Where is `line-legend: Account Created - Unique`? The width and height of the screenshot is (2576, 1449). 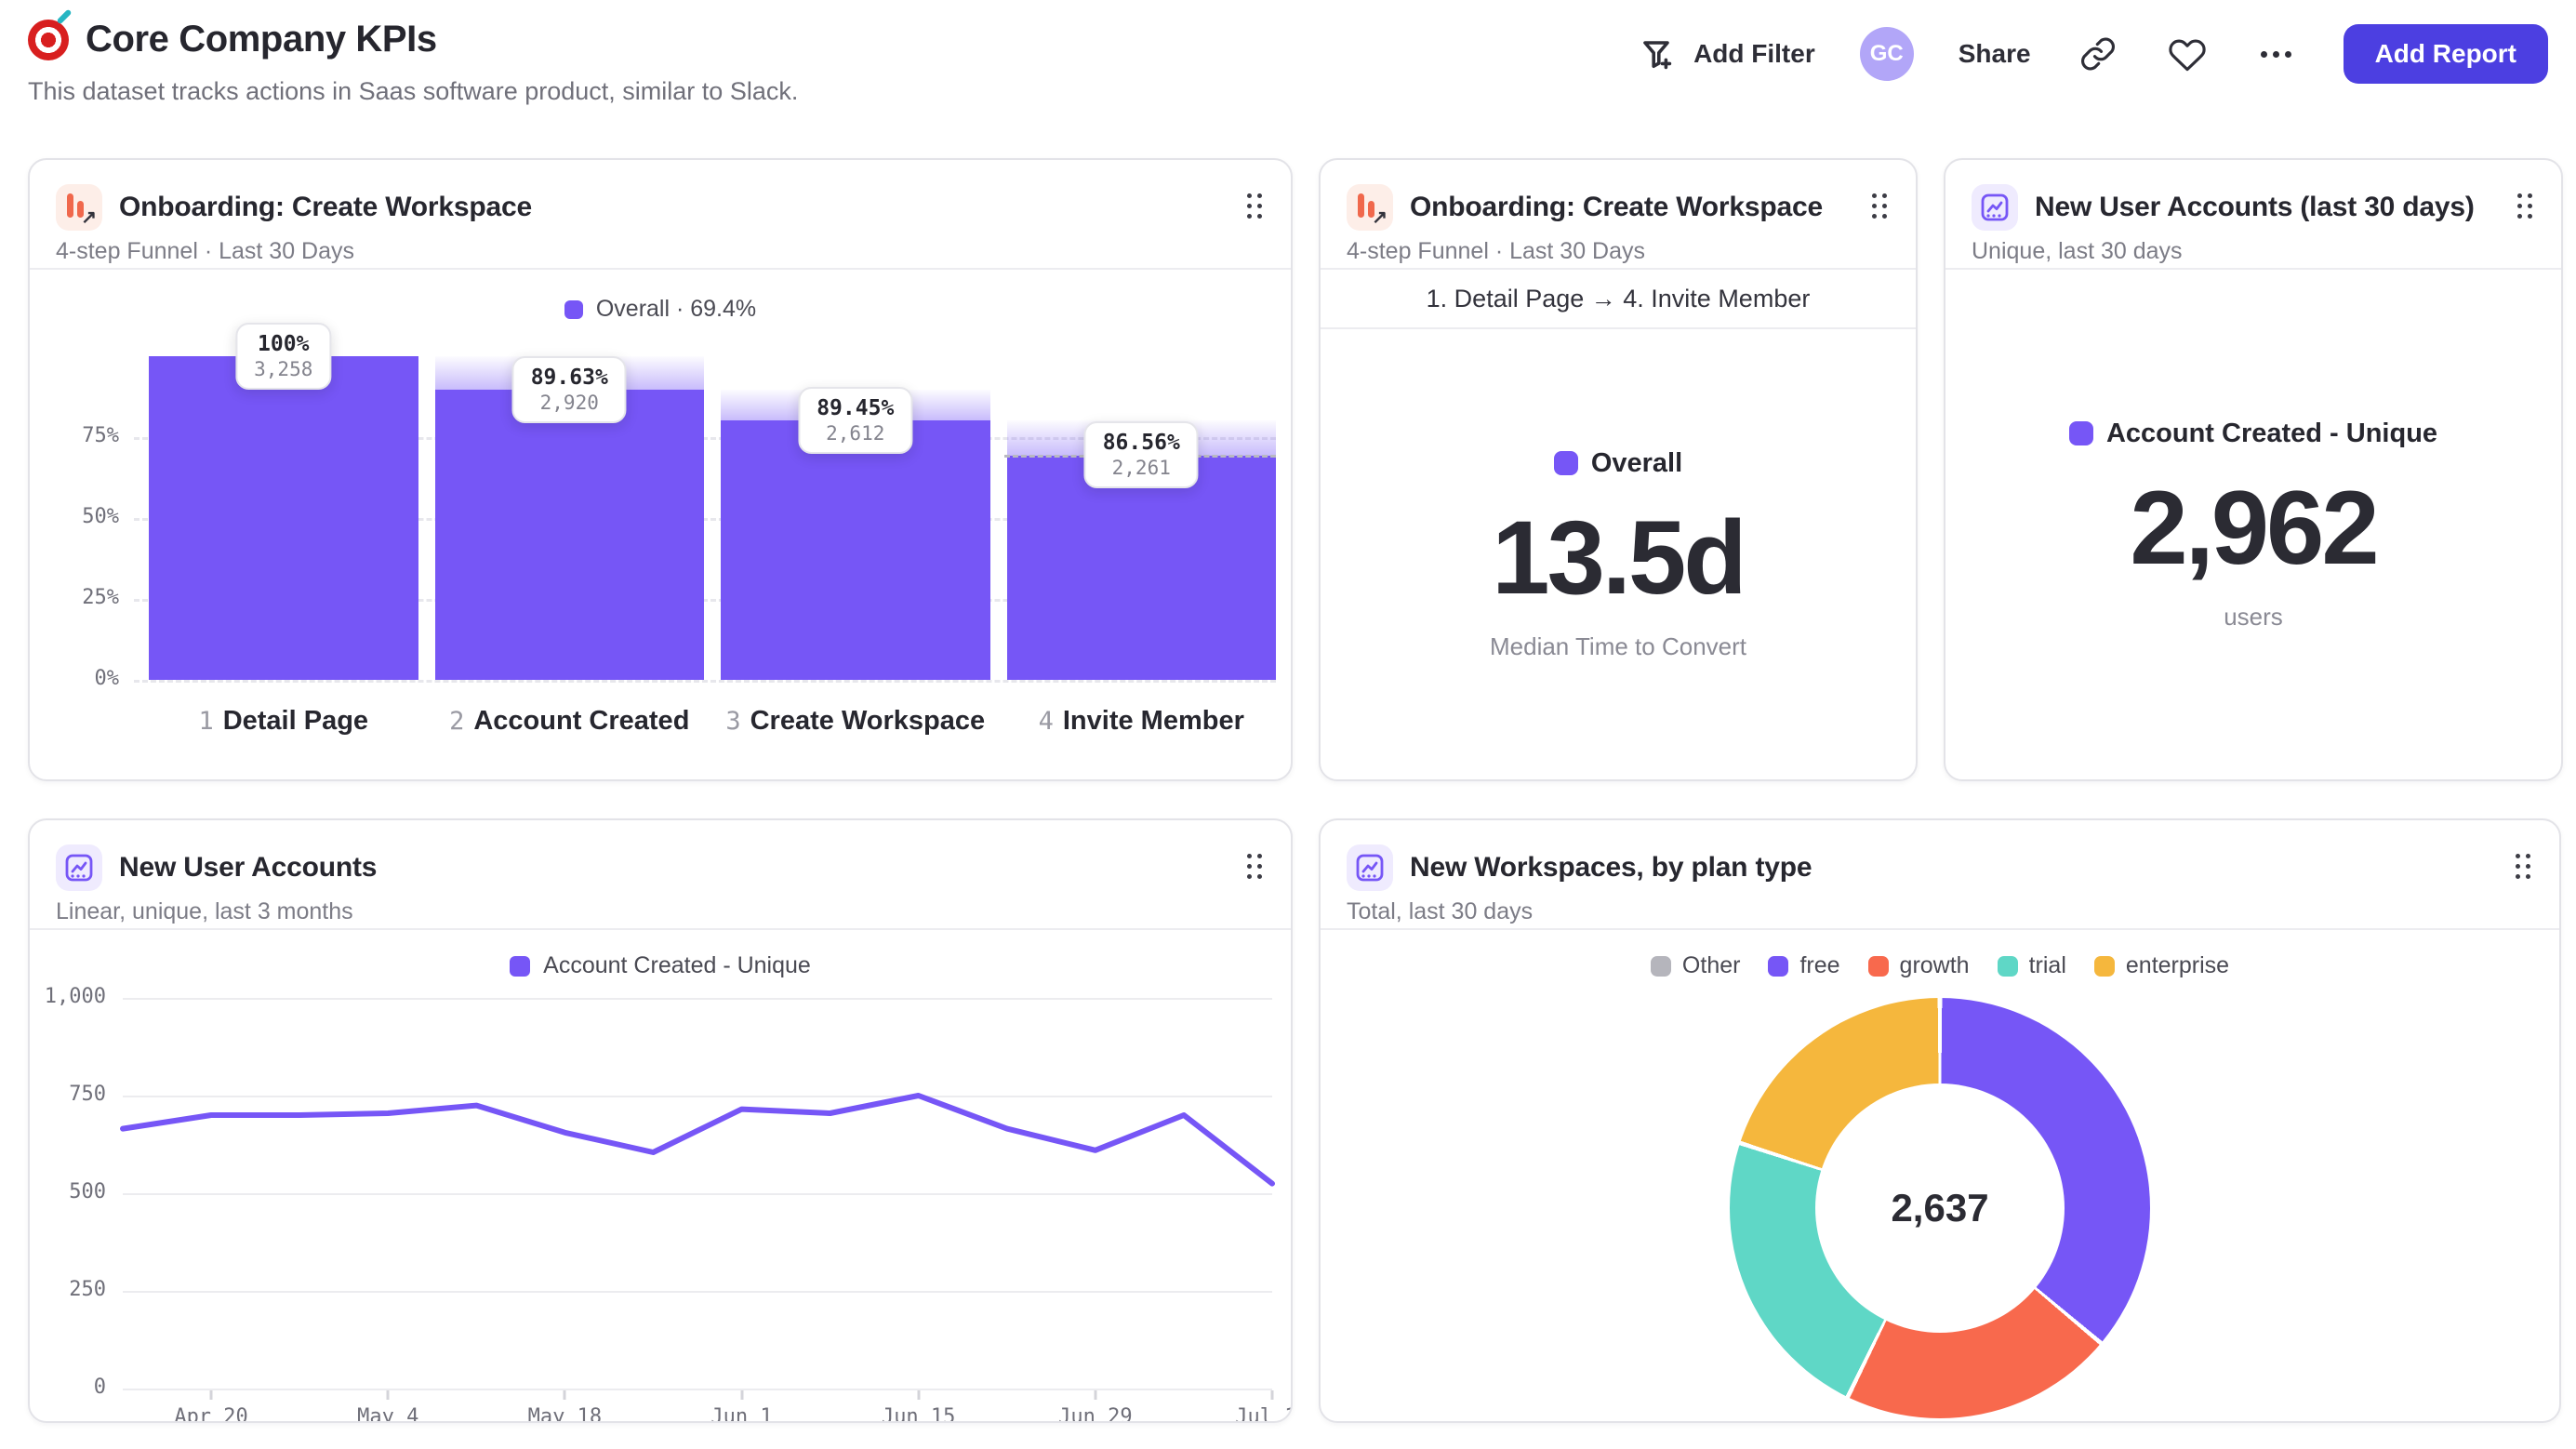 line-legend: Account Created - Unique is located at coordinates (660, 966).